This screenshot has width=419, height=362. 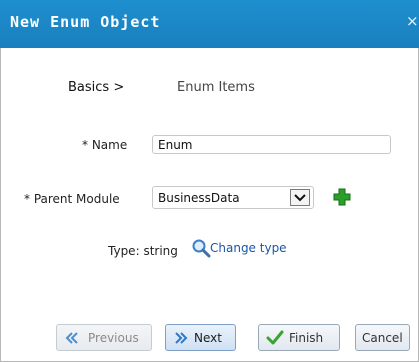 I want to click on dialog-title: New Enum Object, so click(x=85, y=22).